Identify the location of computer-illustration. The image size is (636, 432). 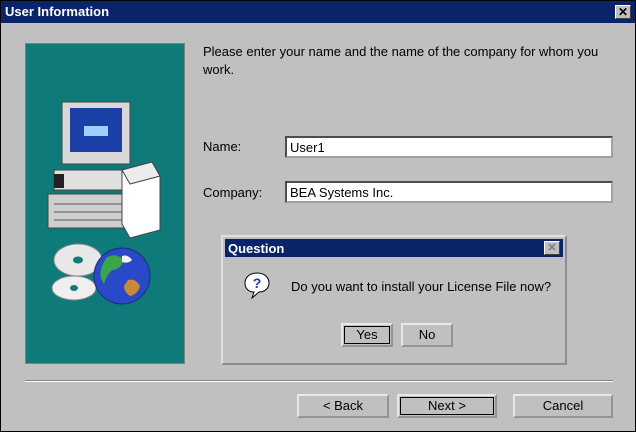
(104, 203).